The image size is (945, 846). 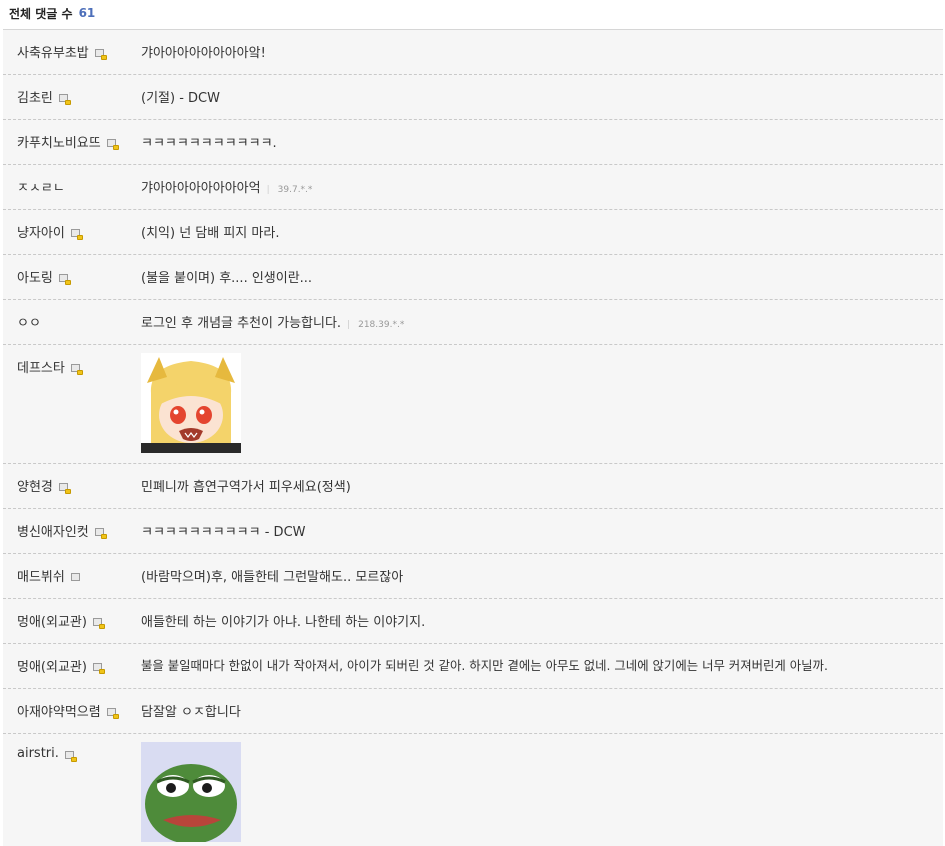 What do you see at coordinates (41, 366) in the screenshot?
I see `author-nickname: 데프스타` at bounding box center [41, 366].